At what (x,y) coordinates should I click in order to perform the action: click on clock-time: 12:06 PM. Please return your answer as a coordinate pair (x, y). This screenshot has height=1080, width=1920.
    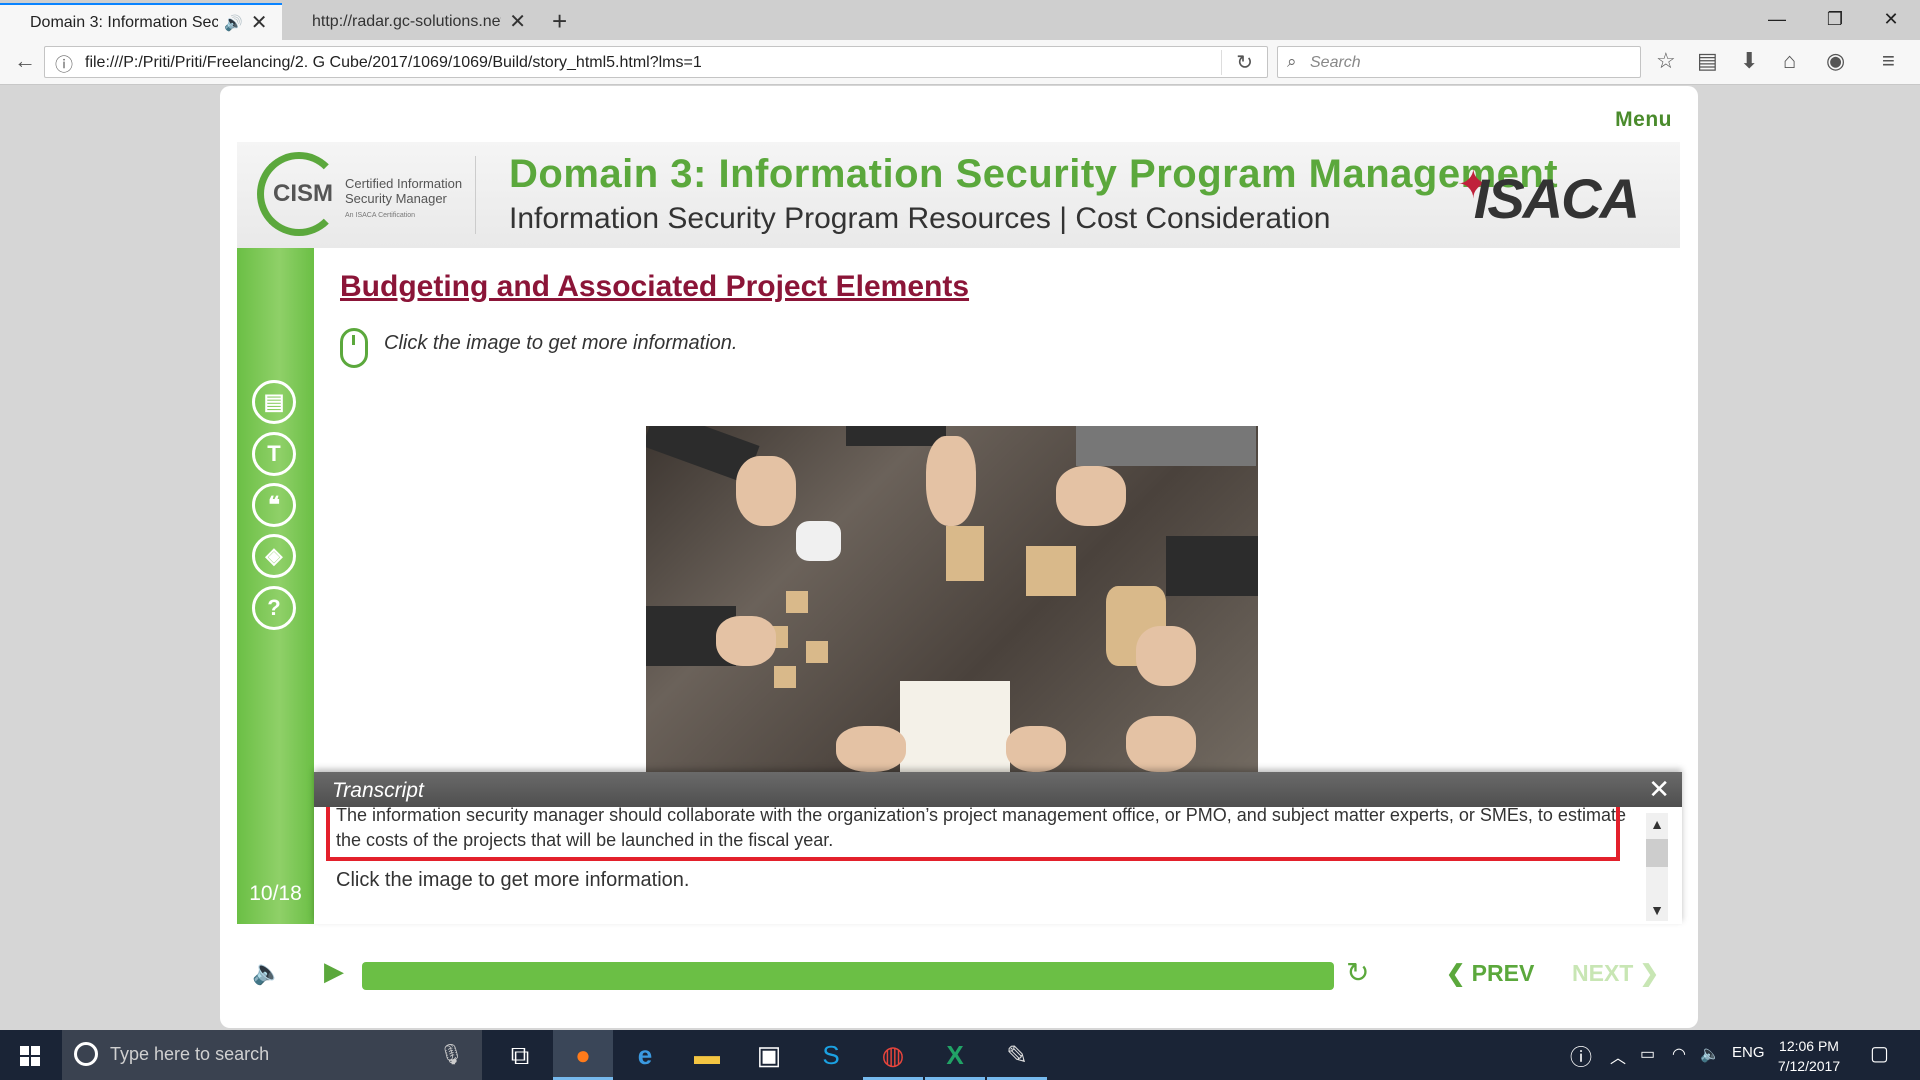
    Looking at the image, I should click on (1809, 1046).